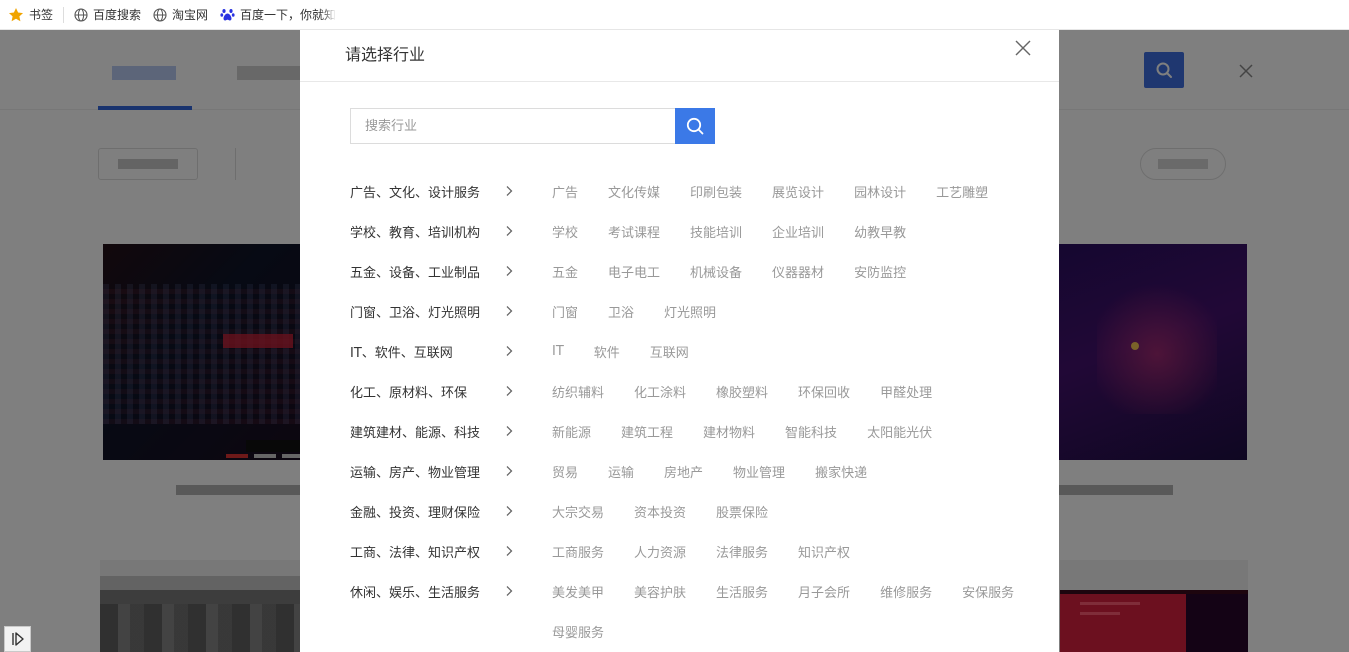  I want to click on industry-subcategory-link: 建材物料, so click(729, 431).